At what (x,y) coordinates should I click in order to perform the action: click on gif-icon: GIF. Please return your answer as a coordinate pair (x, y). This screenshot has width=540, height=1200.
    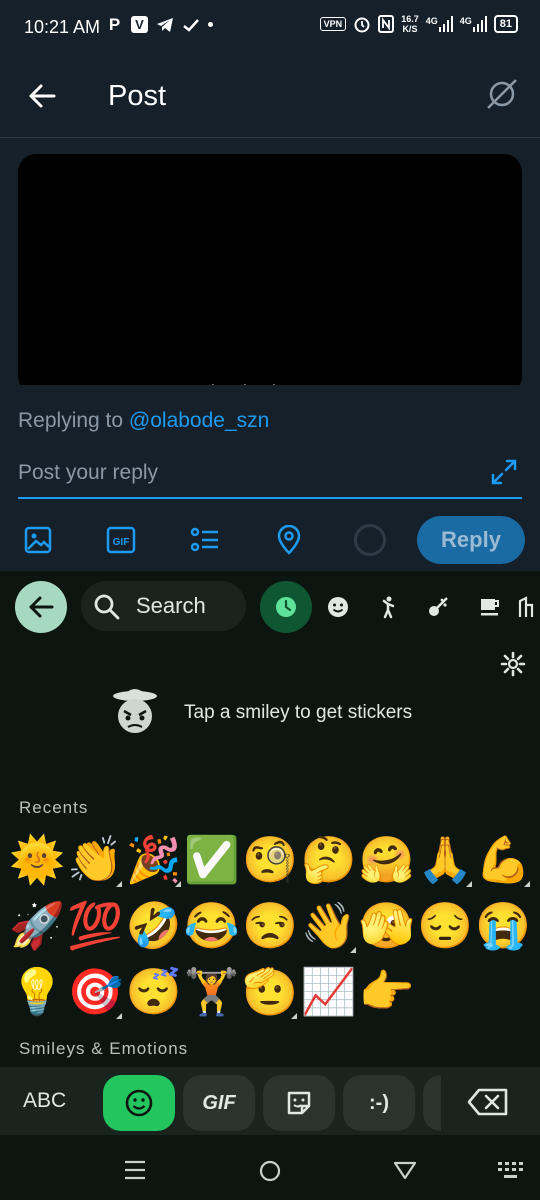
    Looking at the image, I should click on (121, 540).